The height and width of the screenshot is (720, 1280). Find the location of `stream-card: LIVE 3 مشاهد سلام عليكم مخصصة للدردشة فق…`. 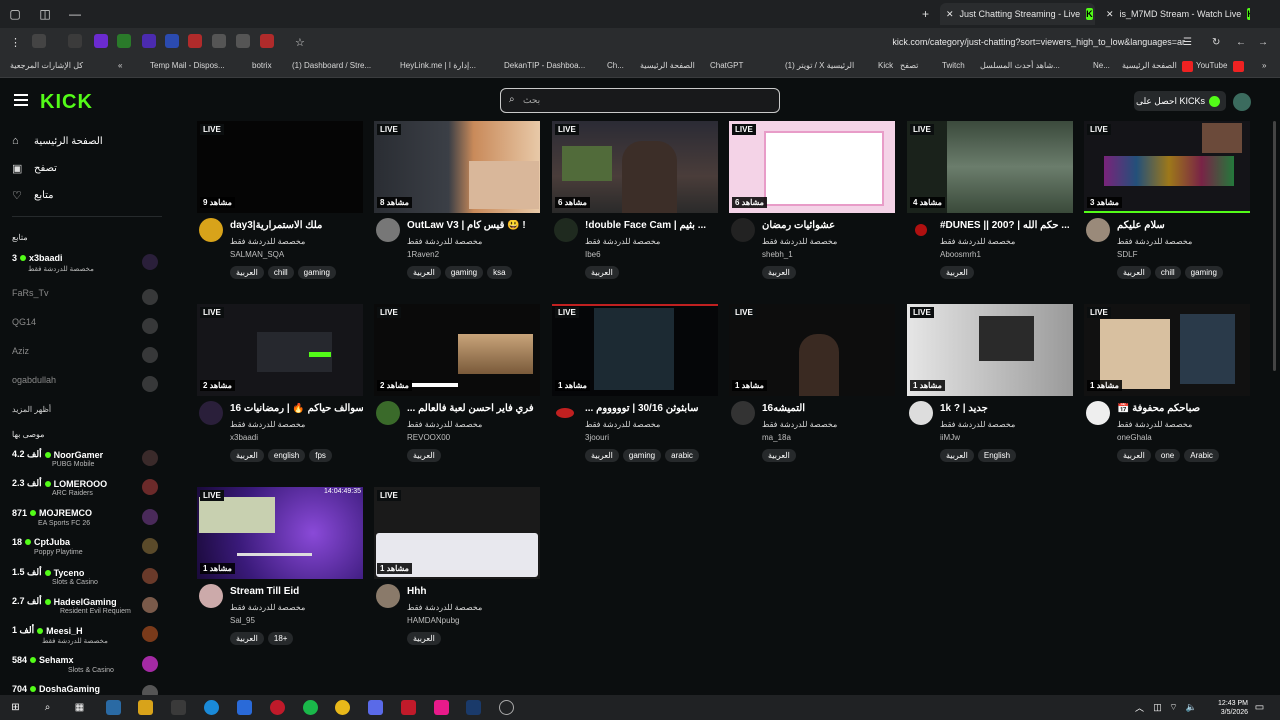

stream-card: LIVE 3 مشاهد سلام عليكم مخصصة للدردشة فق… is located at coordinates (1167, 212).